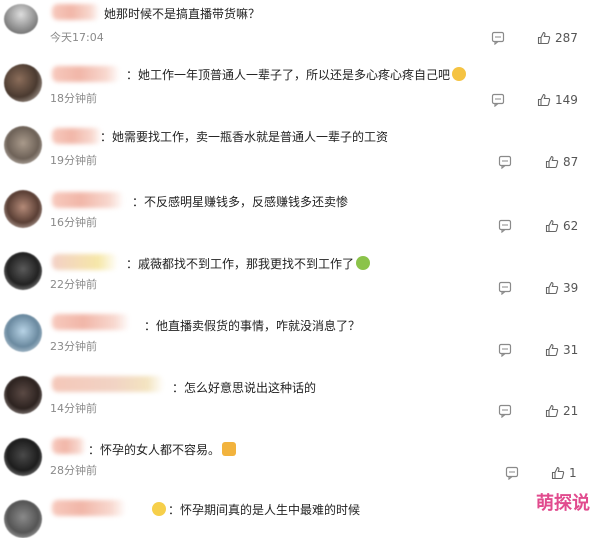 This screenshot has width=594, height=538. I want to click on like-button: 31, so click(561, 350).